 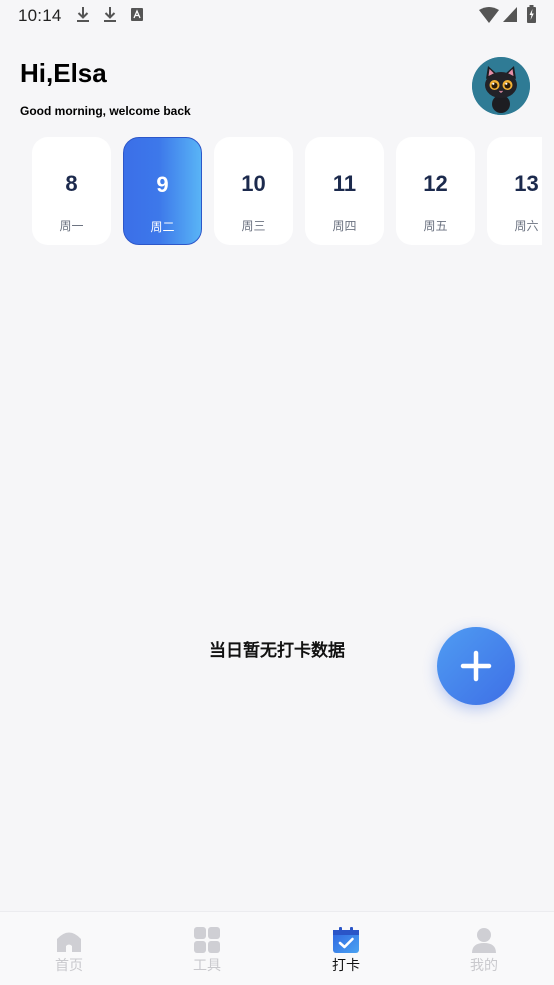 I want to click on day-weekday: 周三, so click(x=253, y=226).